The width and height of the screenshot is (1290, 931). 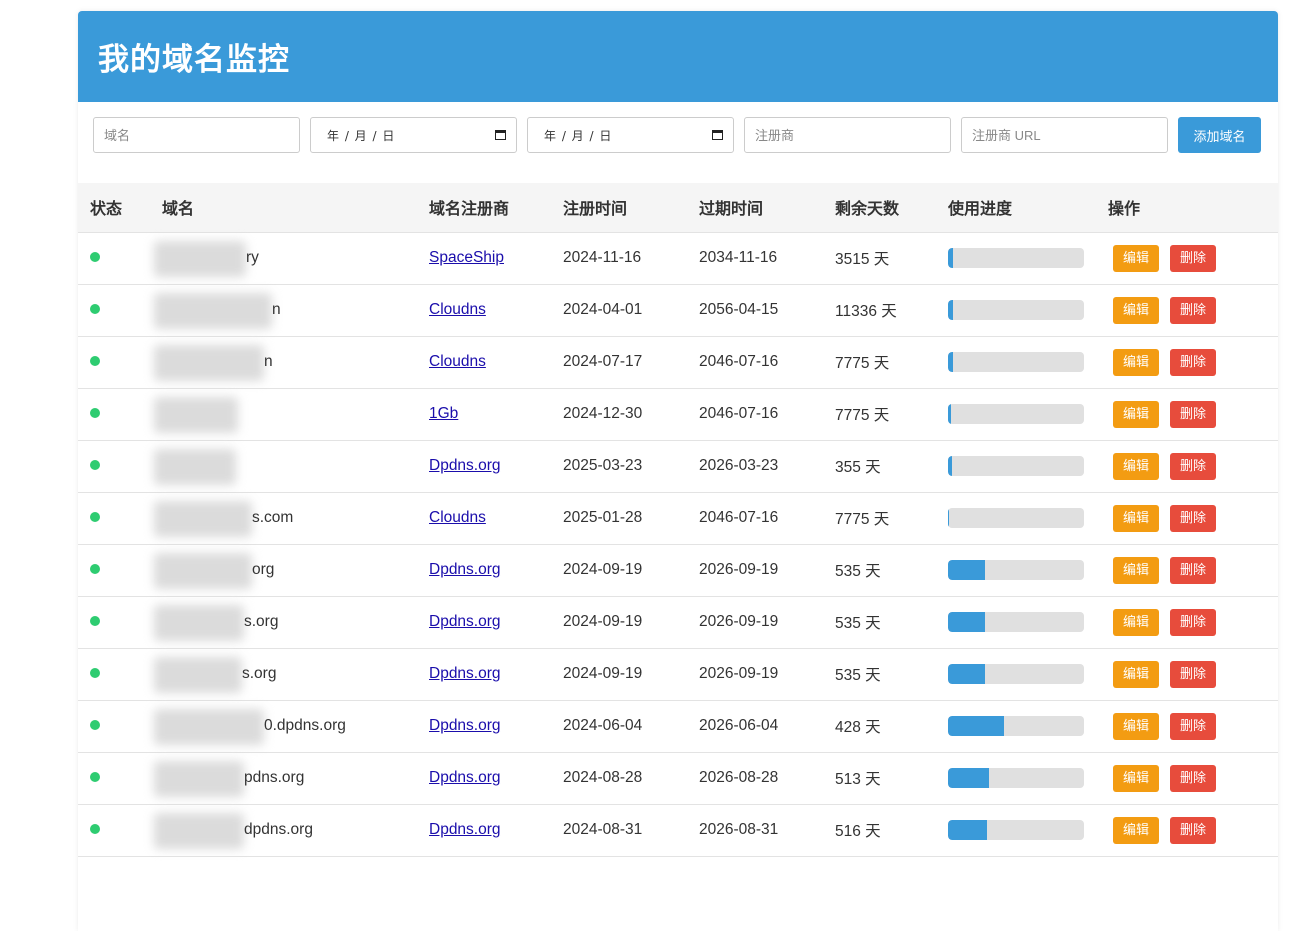 What do you see at coordinates (767, 414) in the screenshot?
I see `exp-date: 2046-07-16` at bounding box center [767, 414].